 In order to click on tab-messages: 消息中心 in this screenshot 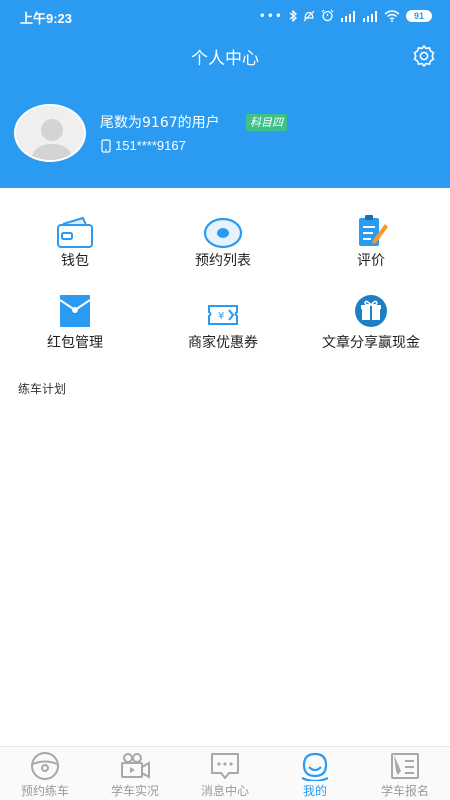, I will do `click(225, 773)`.